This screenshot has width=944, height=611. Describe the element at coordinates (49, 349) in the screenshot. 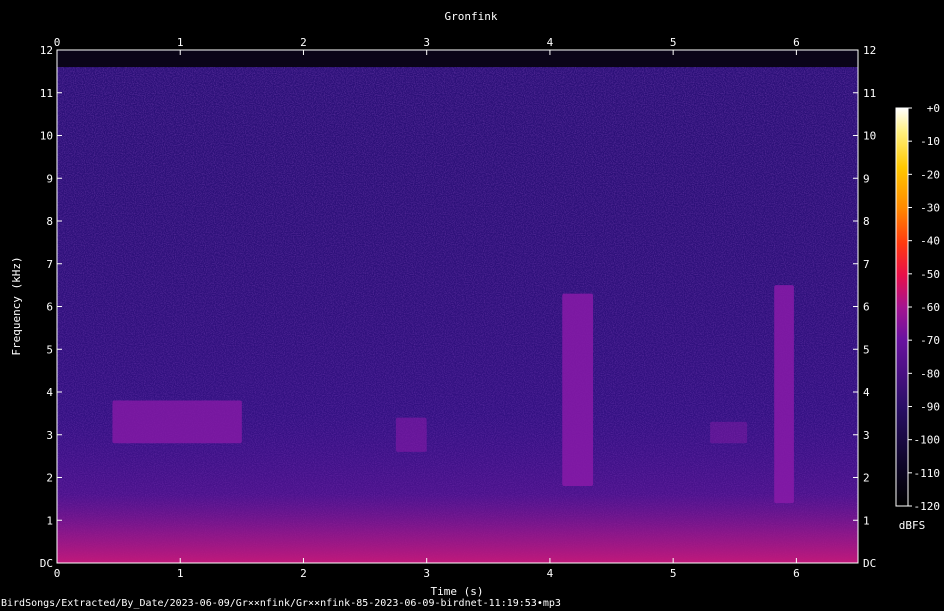

I see `y-tick-label-left: 5` at that location.